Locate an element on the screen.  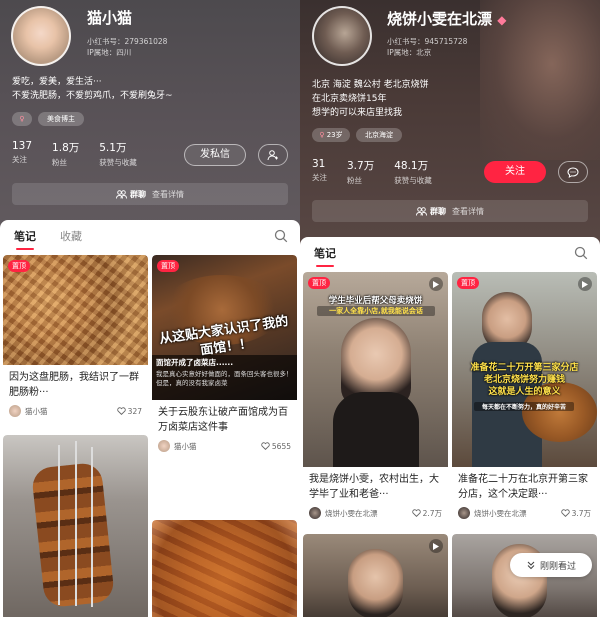
like-button: 2.7万 is located at coordinates (426, 513).